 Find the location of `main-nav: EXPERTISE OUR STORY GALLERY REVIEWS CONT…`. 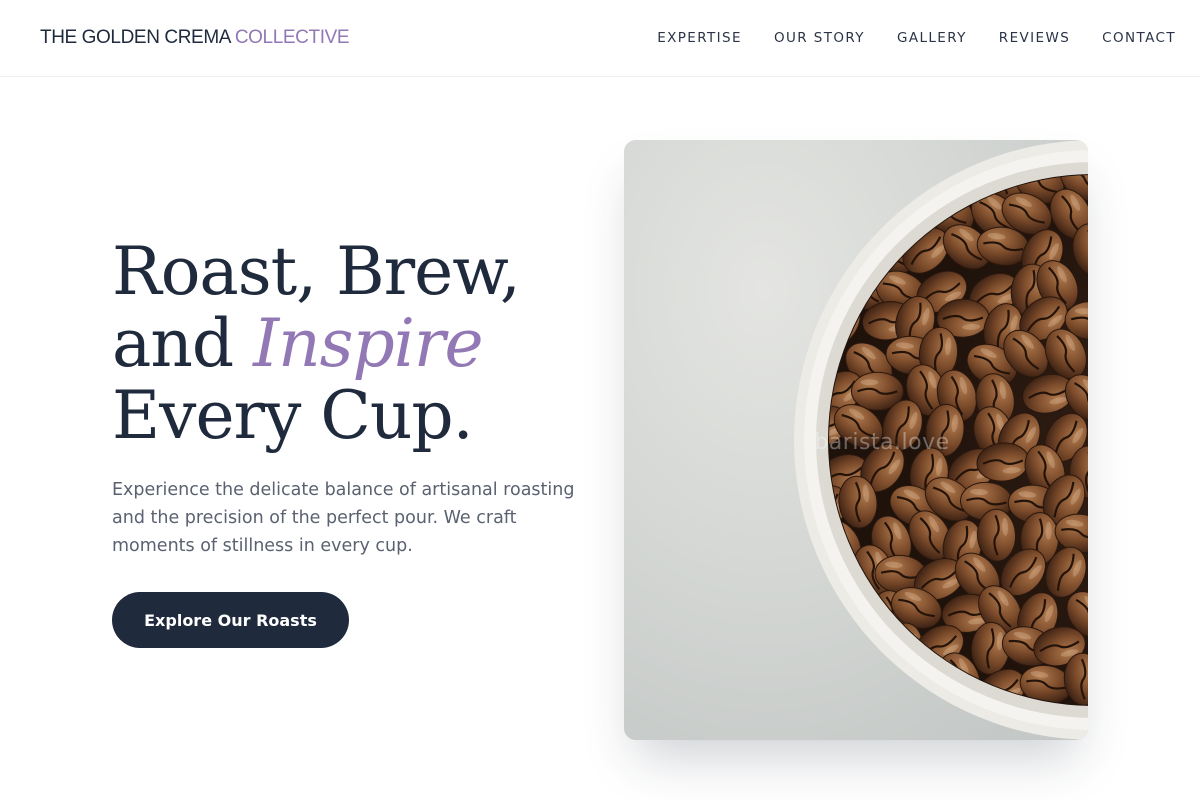

main-nav: EXPERTISE OUR STORY GALLERY REVIEWS CONT… is located at coordinates (908, 38).